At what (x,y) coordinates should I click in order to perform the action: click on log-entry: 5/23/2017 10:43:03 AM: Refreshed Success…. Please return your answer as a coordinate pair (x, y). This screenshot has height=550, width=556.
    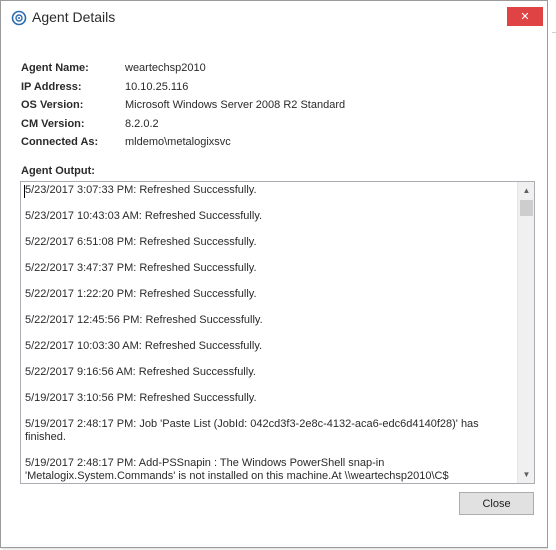
    Looking at the image, I should click on (144, 216).